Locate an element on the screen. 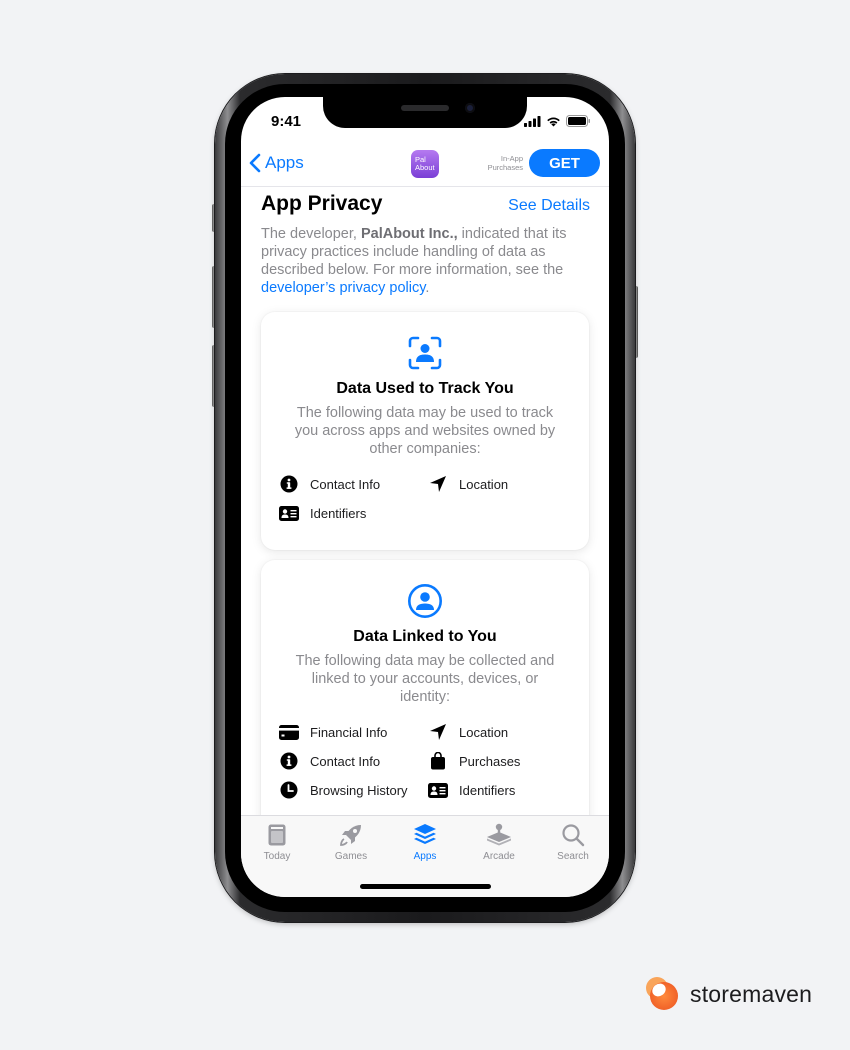 The image size is (850, 1050). battery-icon is located at coordinates (578, 121).